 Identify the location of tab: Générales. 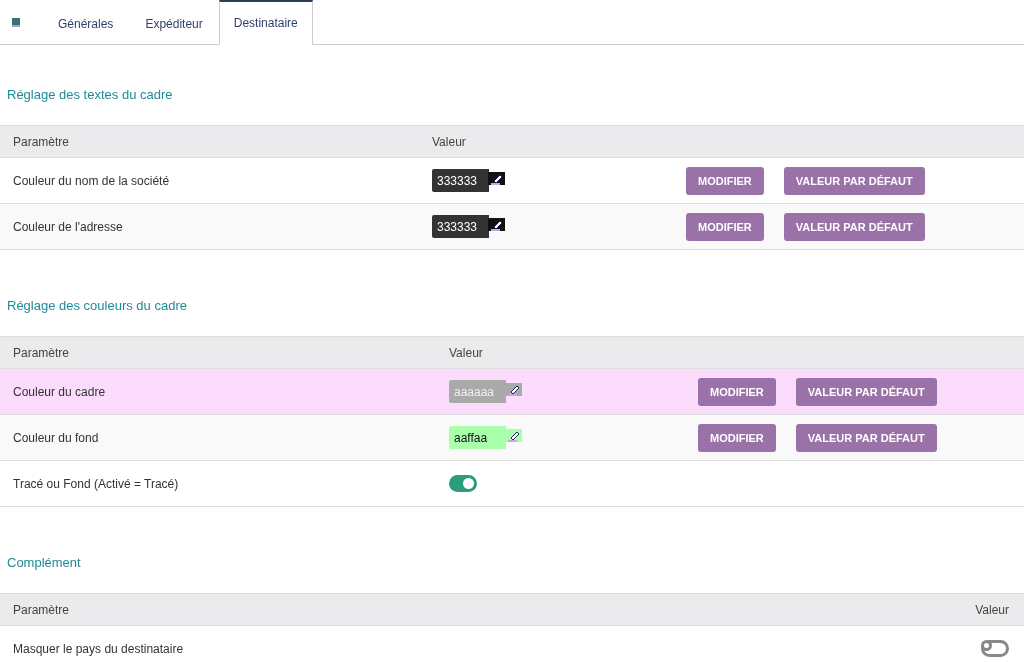
(86, 22).